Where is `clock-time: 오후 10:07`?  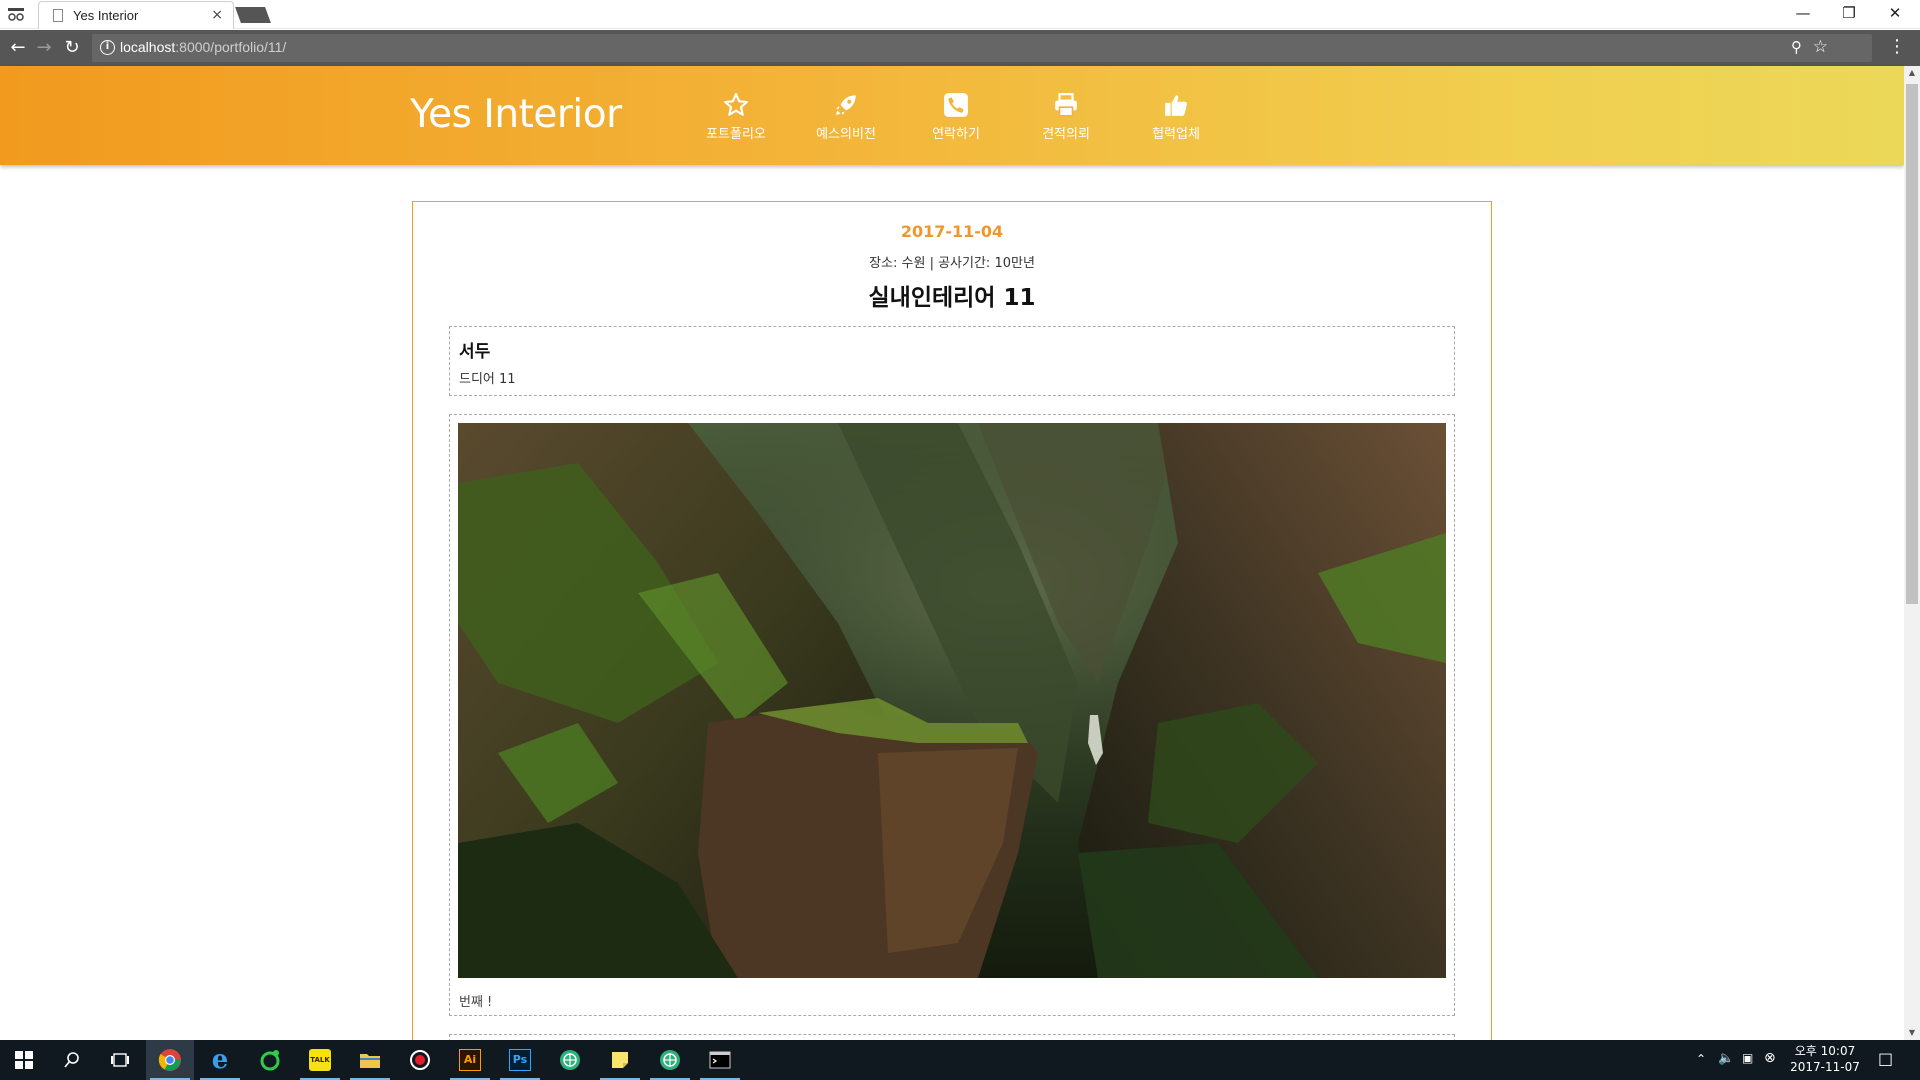 clock-time: 오후 10:07 is located at coordinates (1825, 1051).